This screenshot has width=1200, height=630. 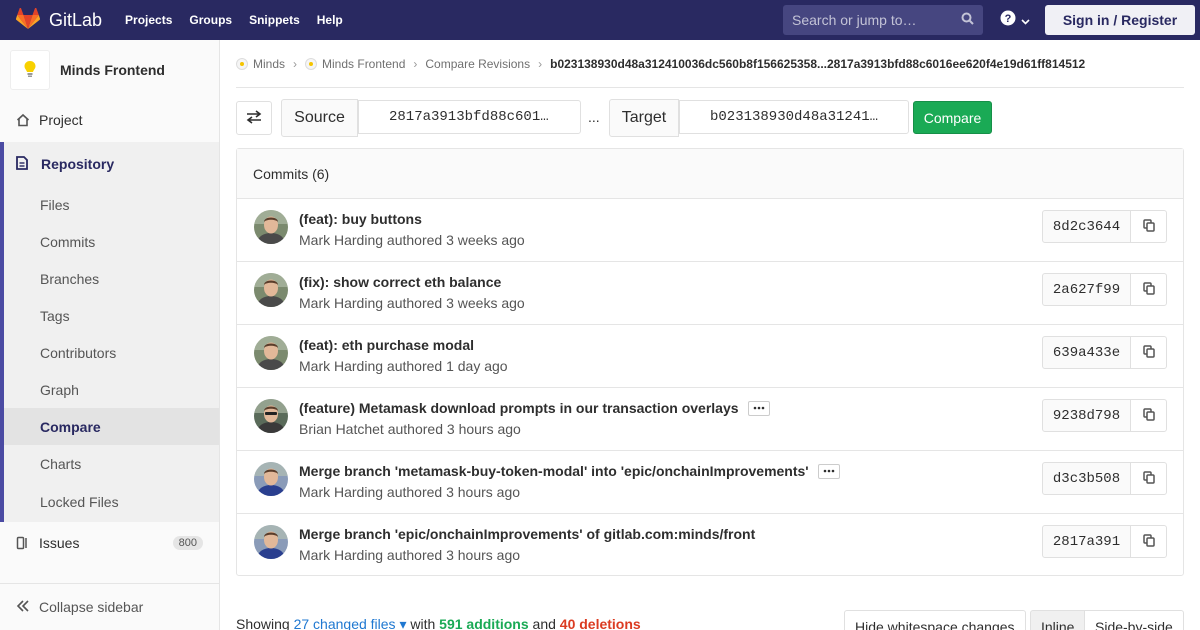 What do you see at coordinates (28, 19) in the screenshot?
I see `gitlab-logo-icon` at bounding box center [28, 19].